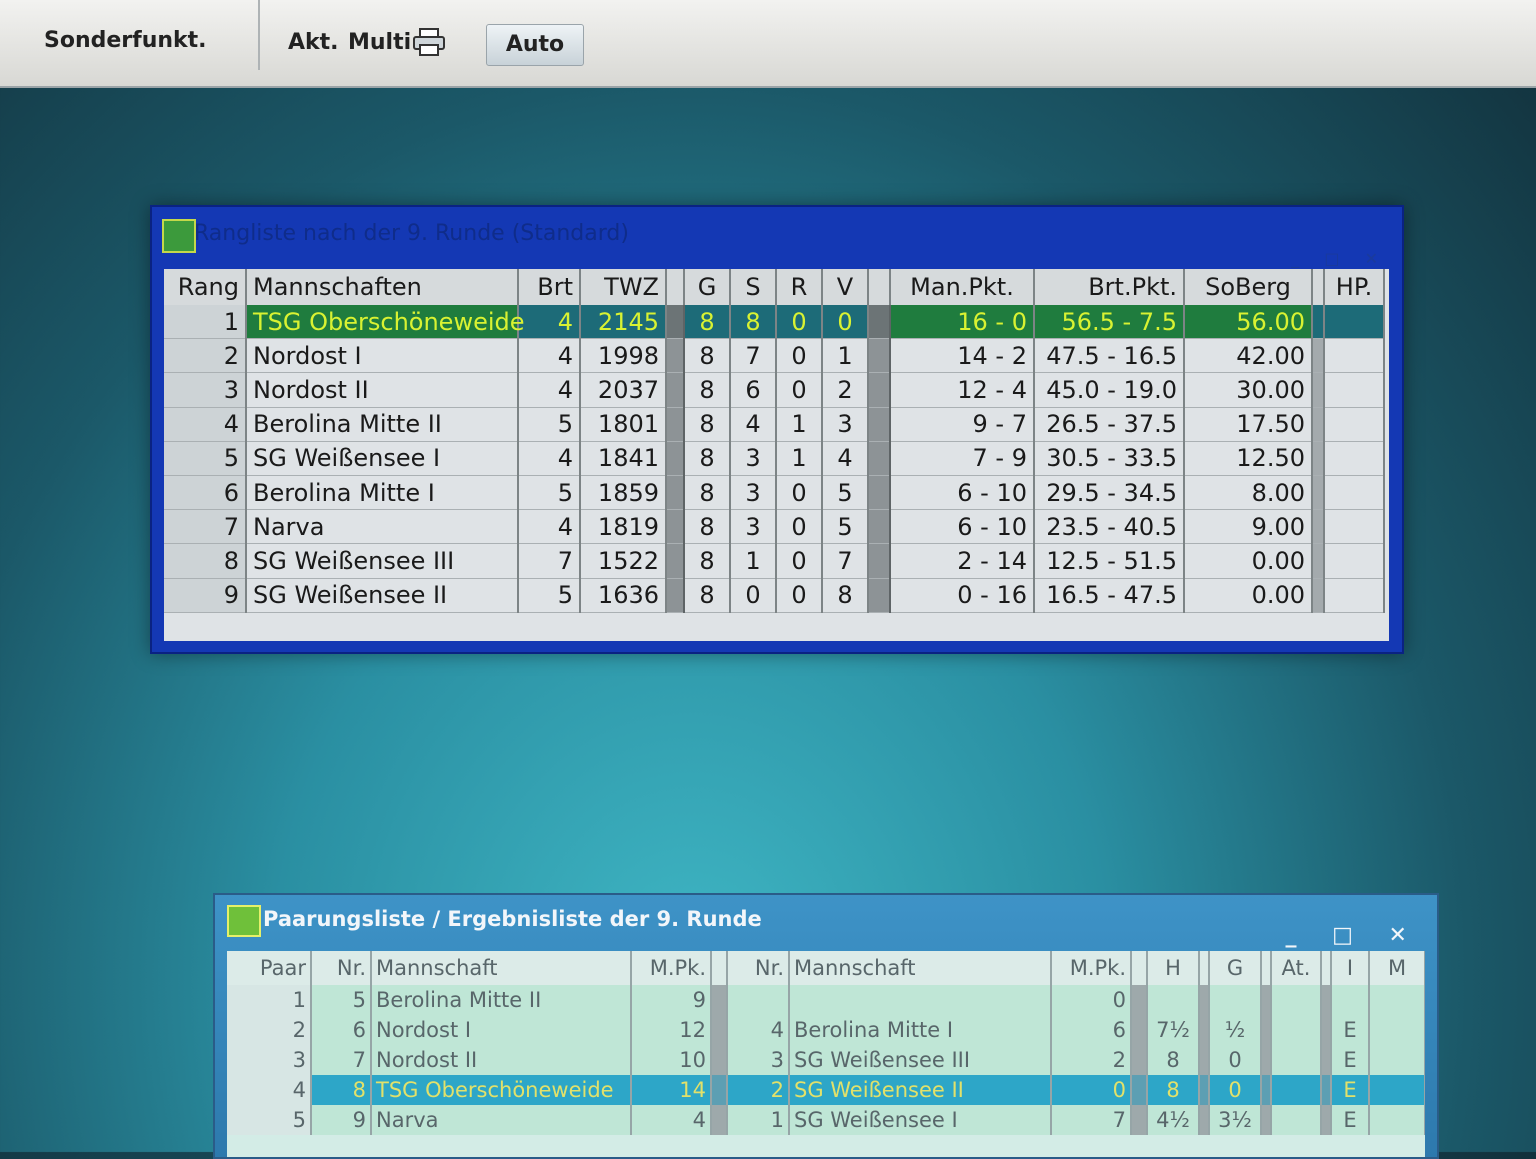 The height and width of the screenshot is (1159, 1536). I want to click on h-cell: 8, so click(1173, 1060).